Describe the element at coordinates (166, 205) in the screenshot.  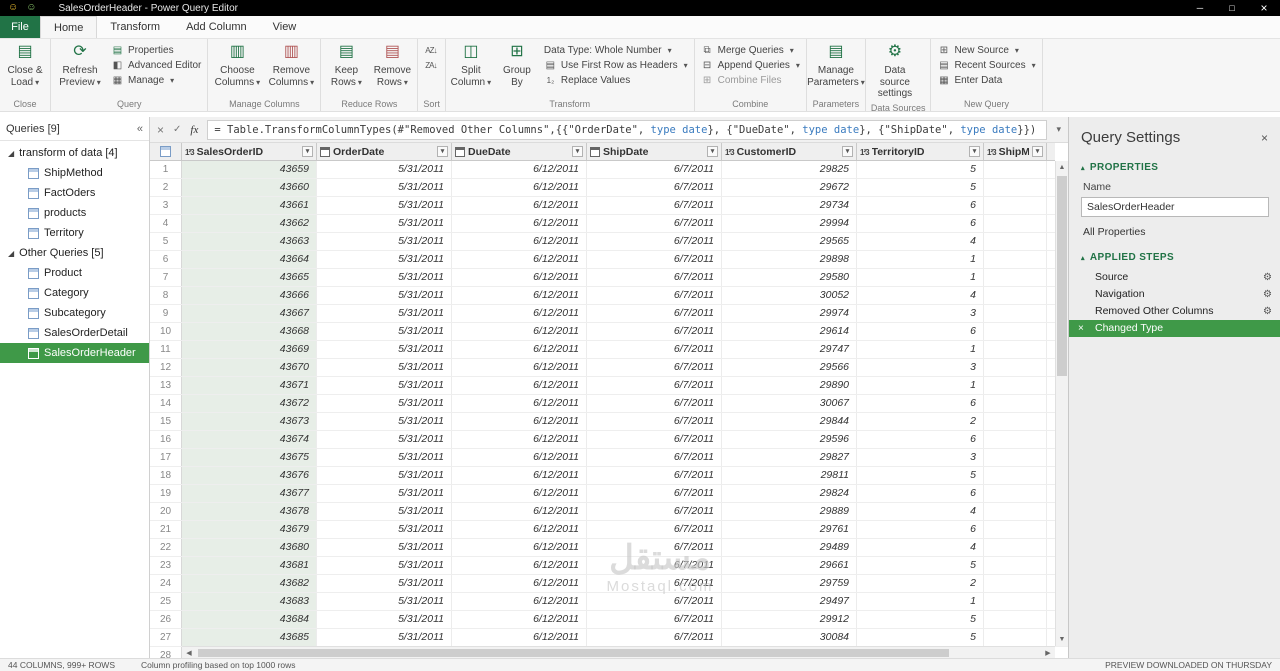
I see `row-number: 3` at that location.